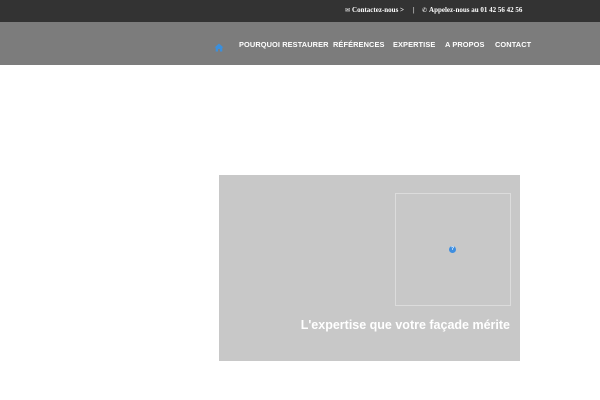  I want to click on nav-home-link, so click(219, 45).